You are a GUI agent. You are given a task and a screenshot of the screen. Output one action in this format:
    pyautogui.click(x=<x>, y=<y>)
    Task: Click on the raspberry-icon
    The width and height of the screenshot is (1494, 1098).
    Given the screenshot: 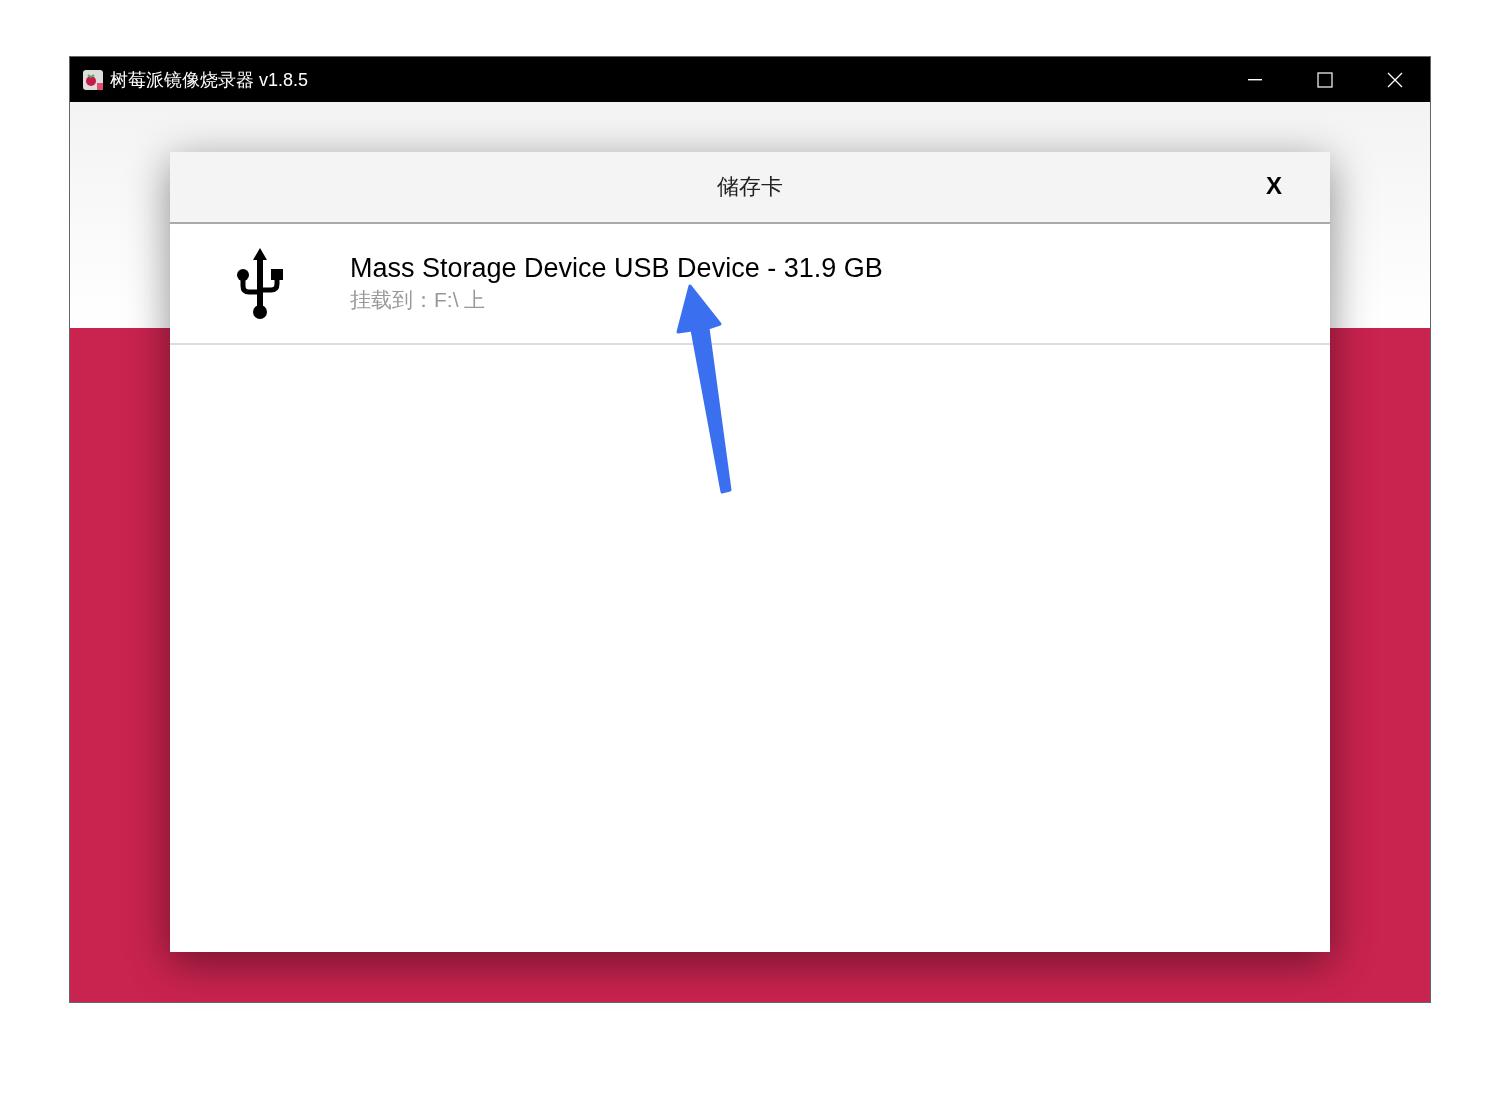 What is the action you would take?
    pyautogui.click(x=93, y=79)
    